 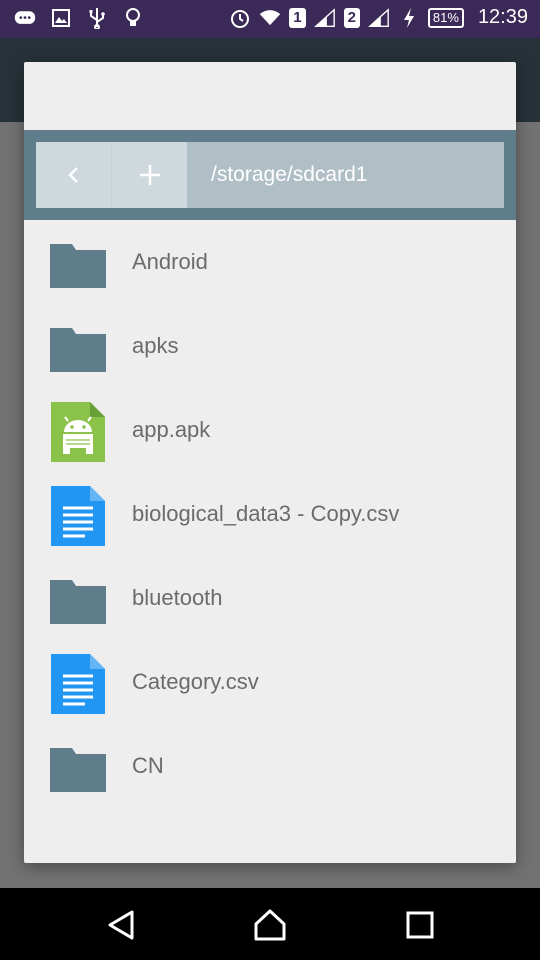 I want to click on usb-icon, so click(x=97, y=18).